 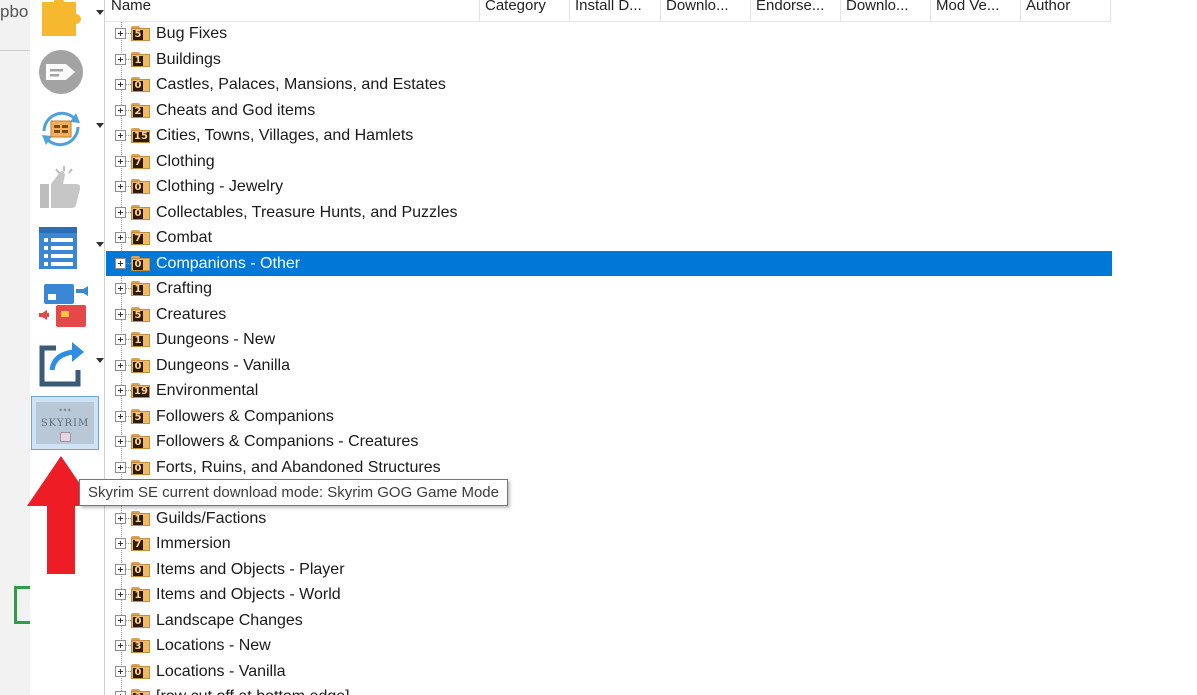 I want to click on category-label: Immersion, so click(x=193, y=543).